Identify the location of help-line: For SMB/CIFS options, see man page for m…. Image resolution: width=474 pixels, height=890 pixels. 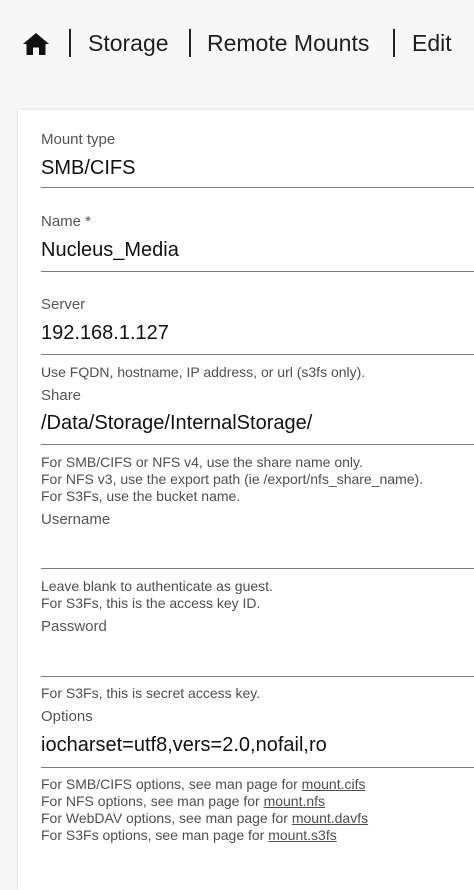
(203, 784).